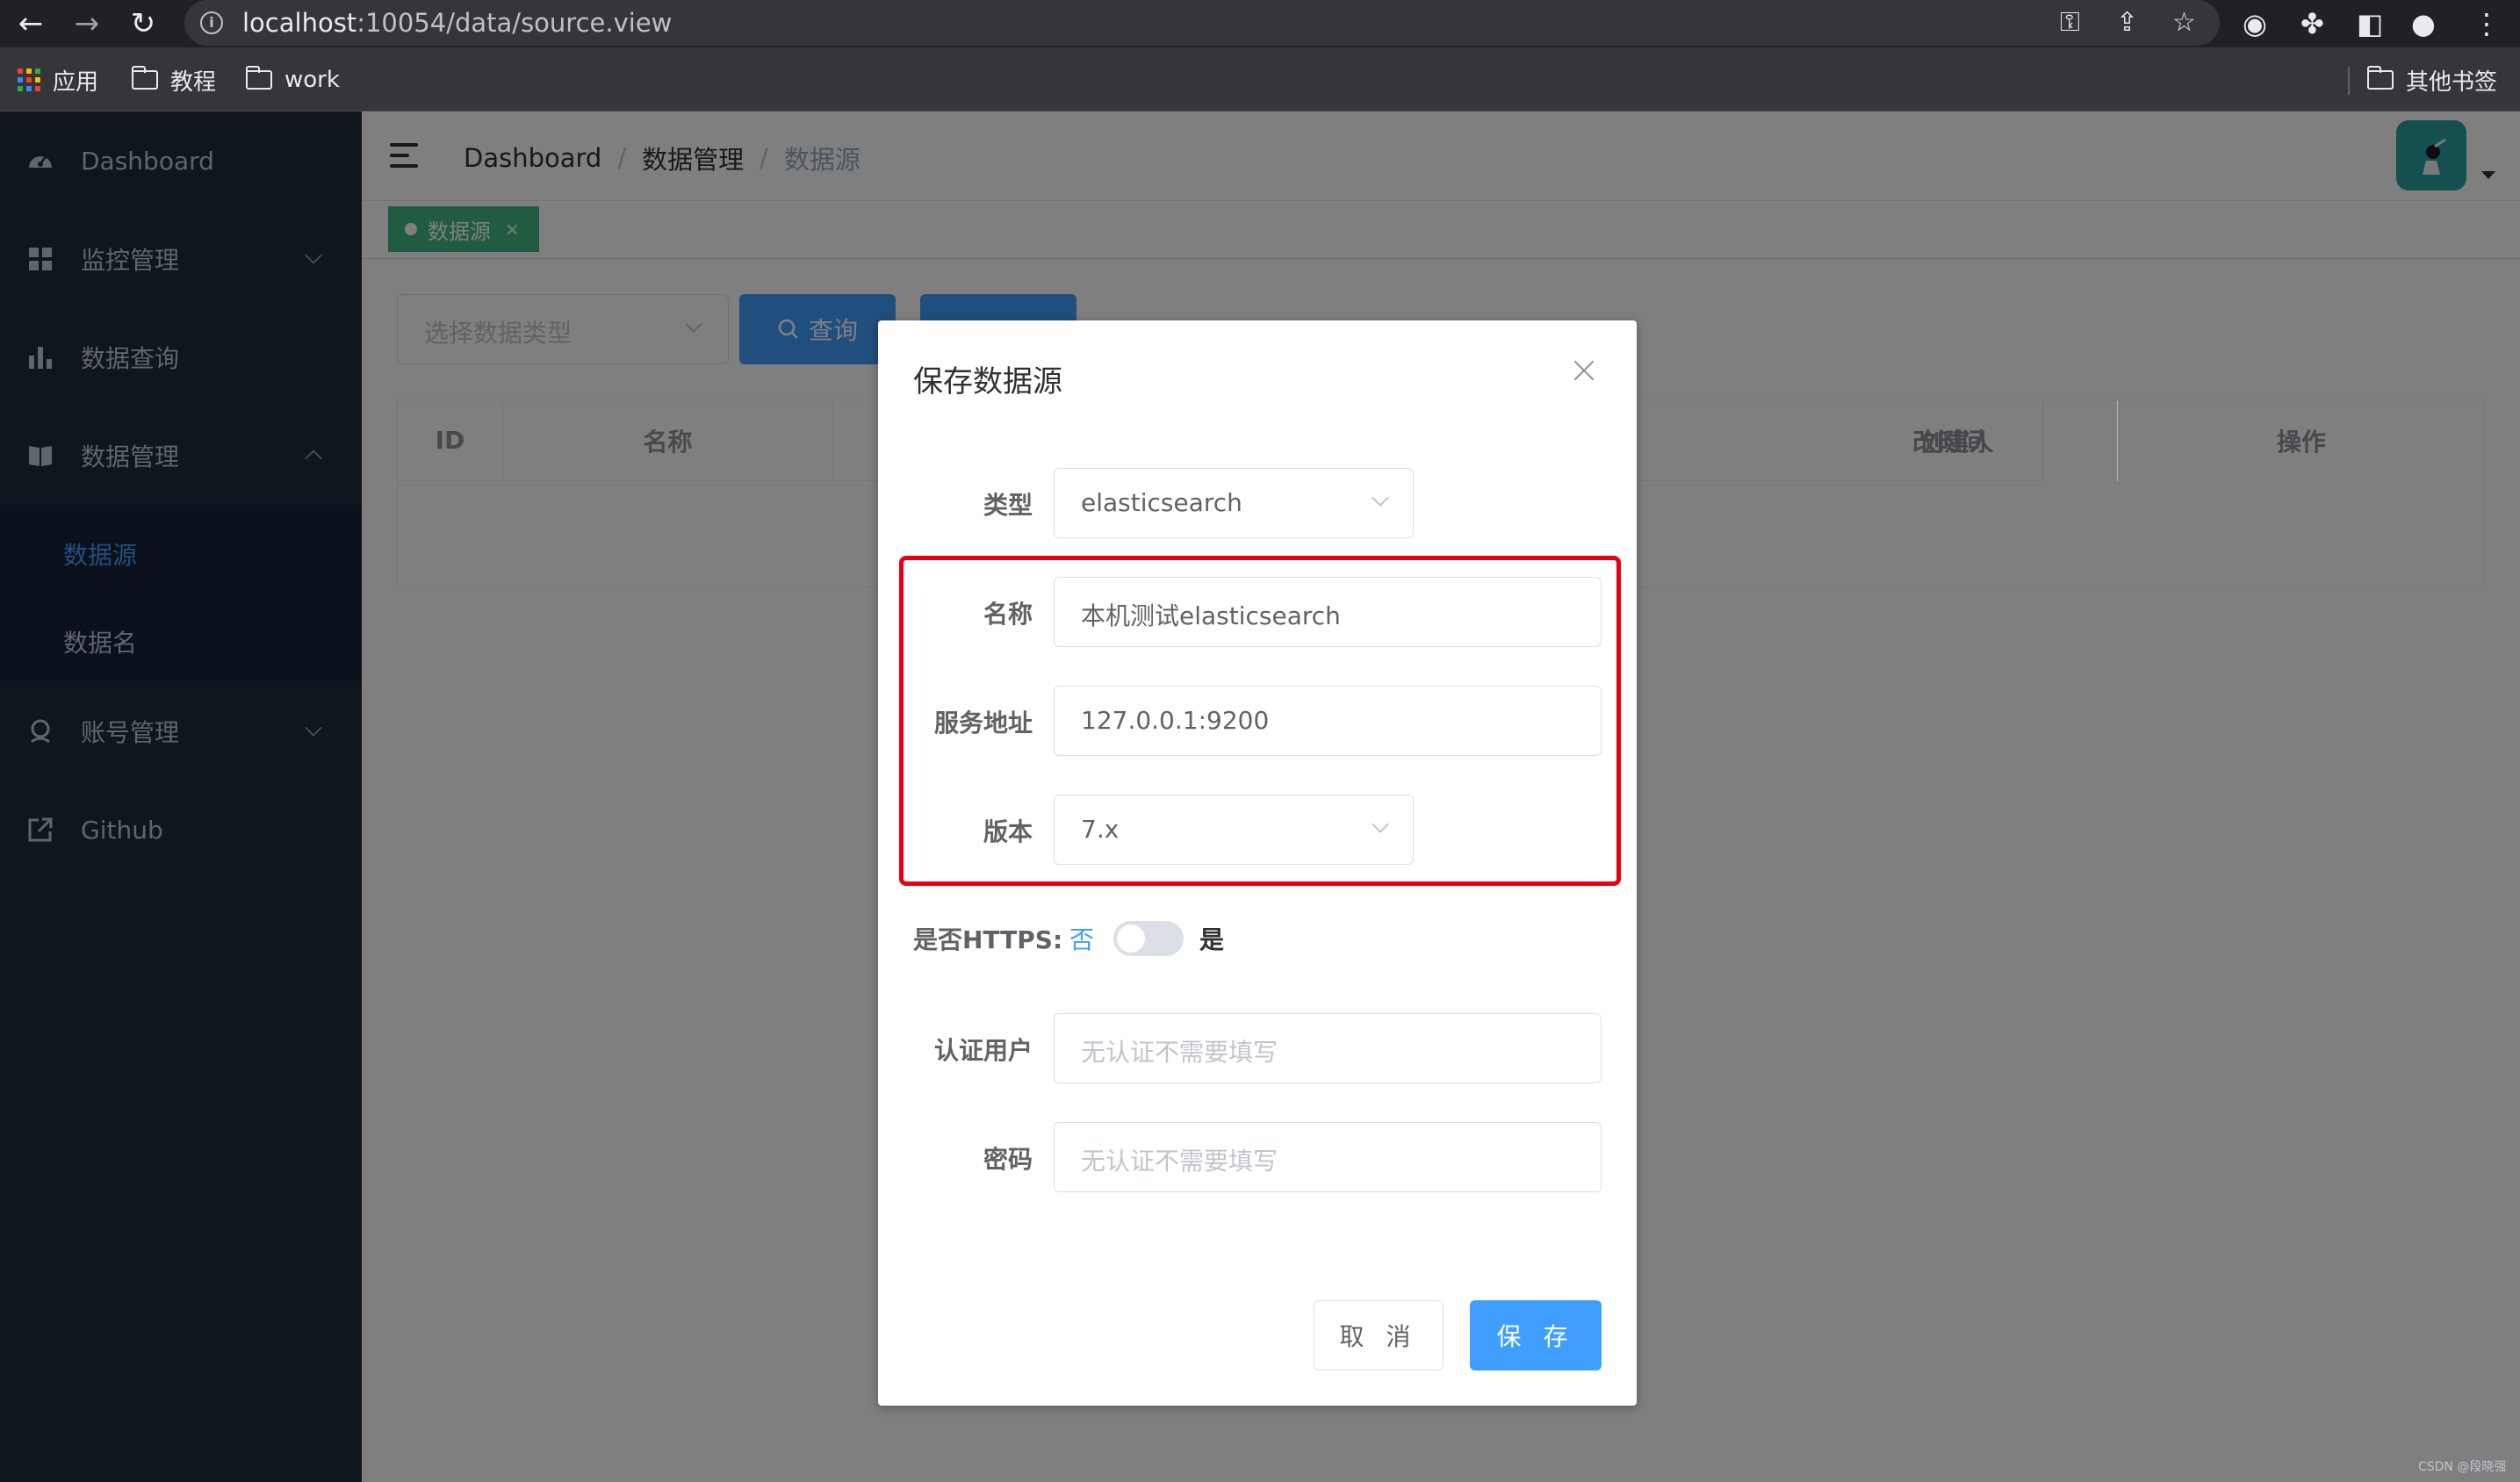  What do you see at coordinates (1179, 1053) in the screenshot?
I see `auth-user-placeholder: 无认证不需要填写` at bounding box center [1179, 1053].